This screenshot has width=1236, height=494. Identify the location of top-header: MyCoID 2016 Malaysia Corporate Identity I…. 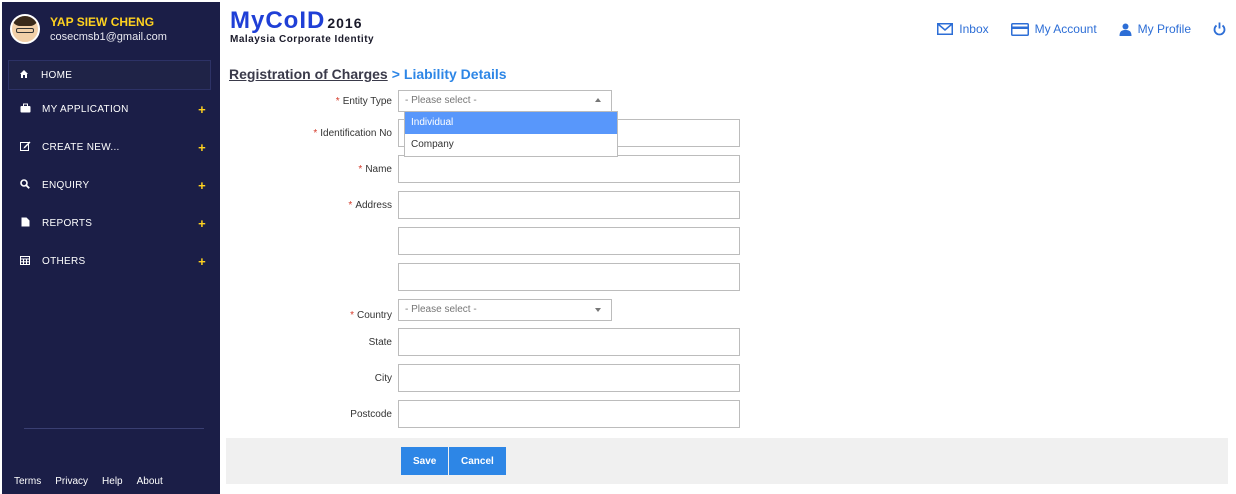
(728, 29).